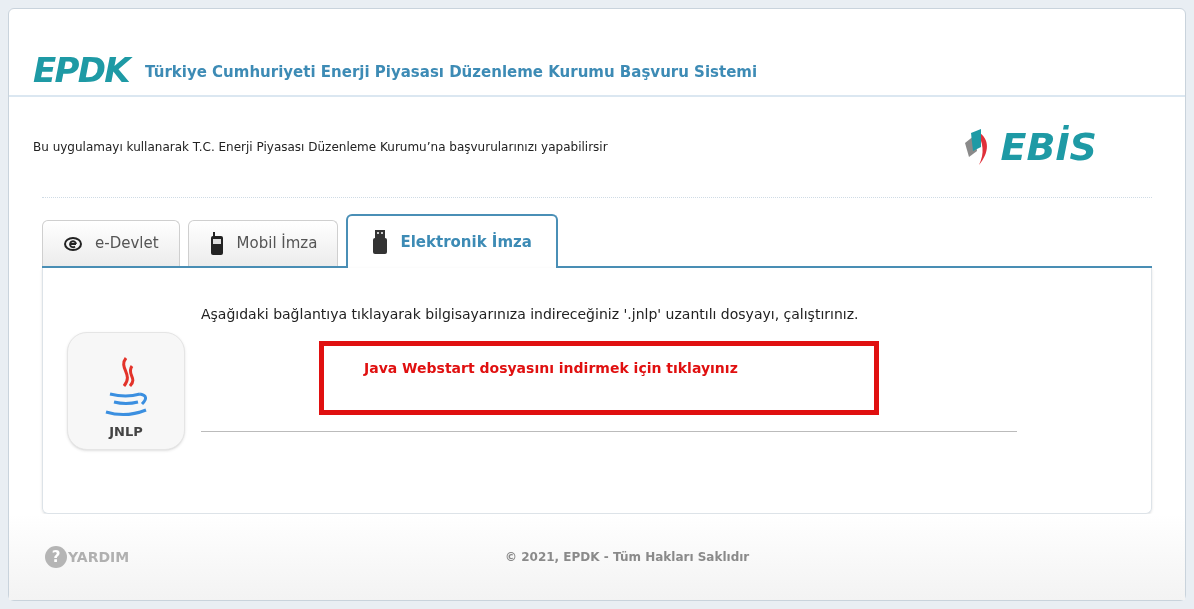  I want to click on tab: Elektronik İmza, so click(452, 241).